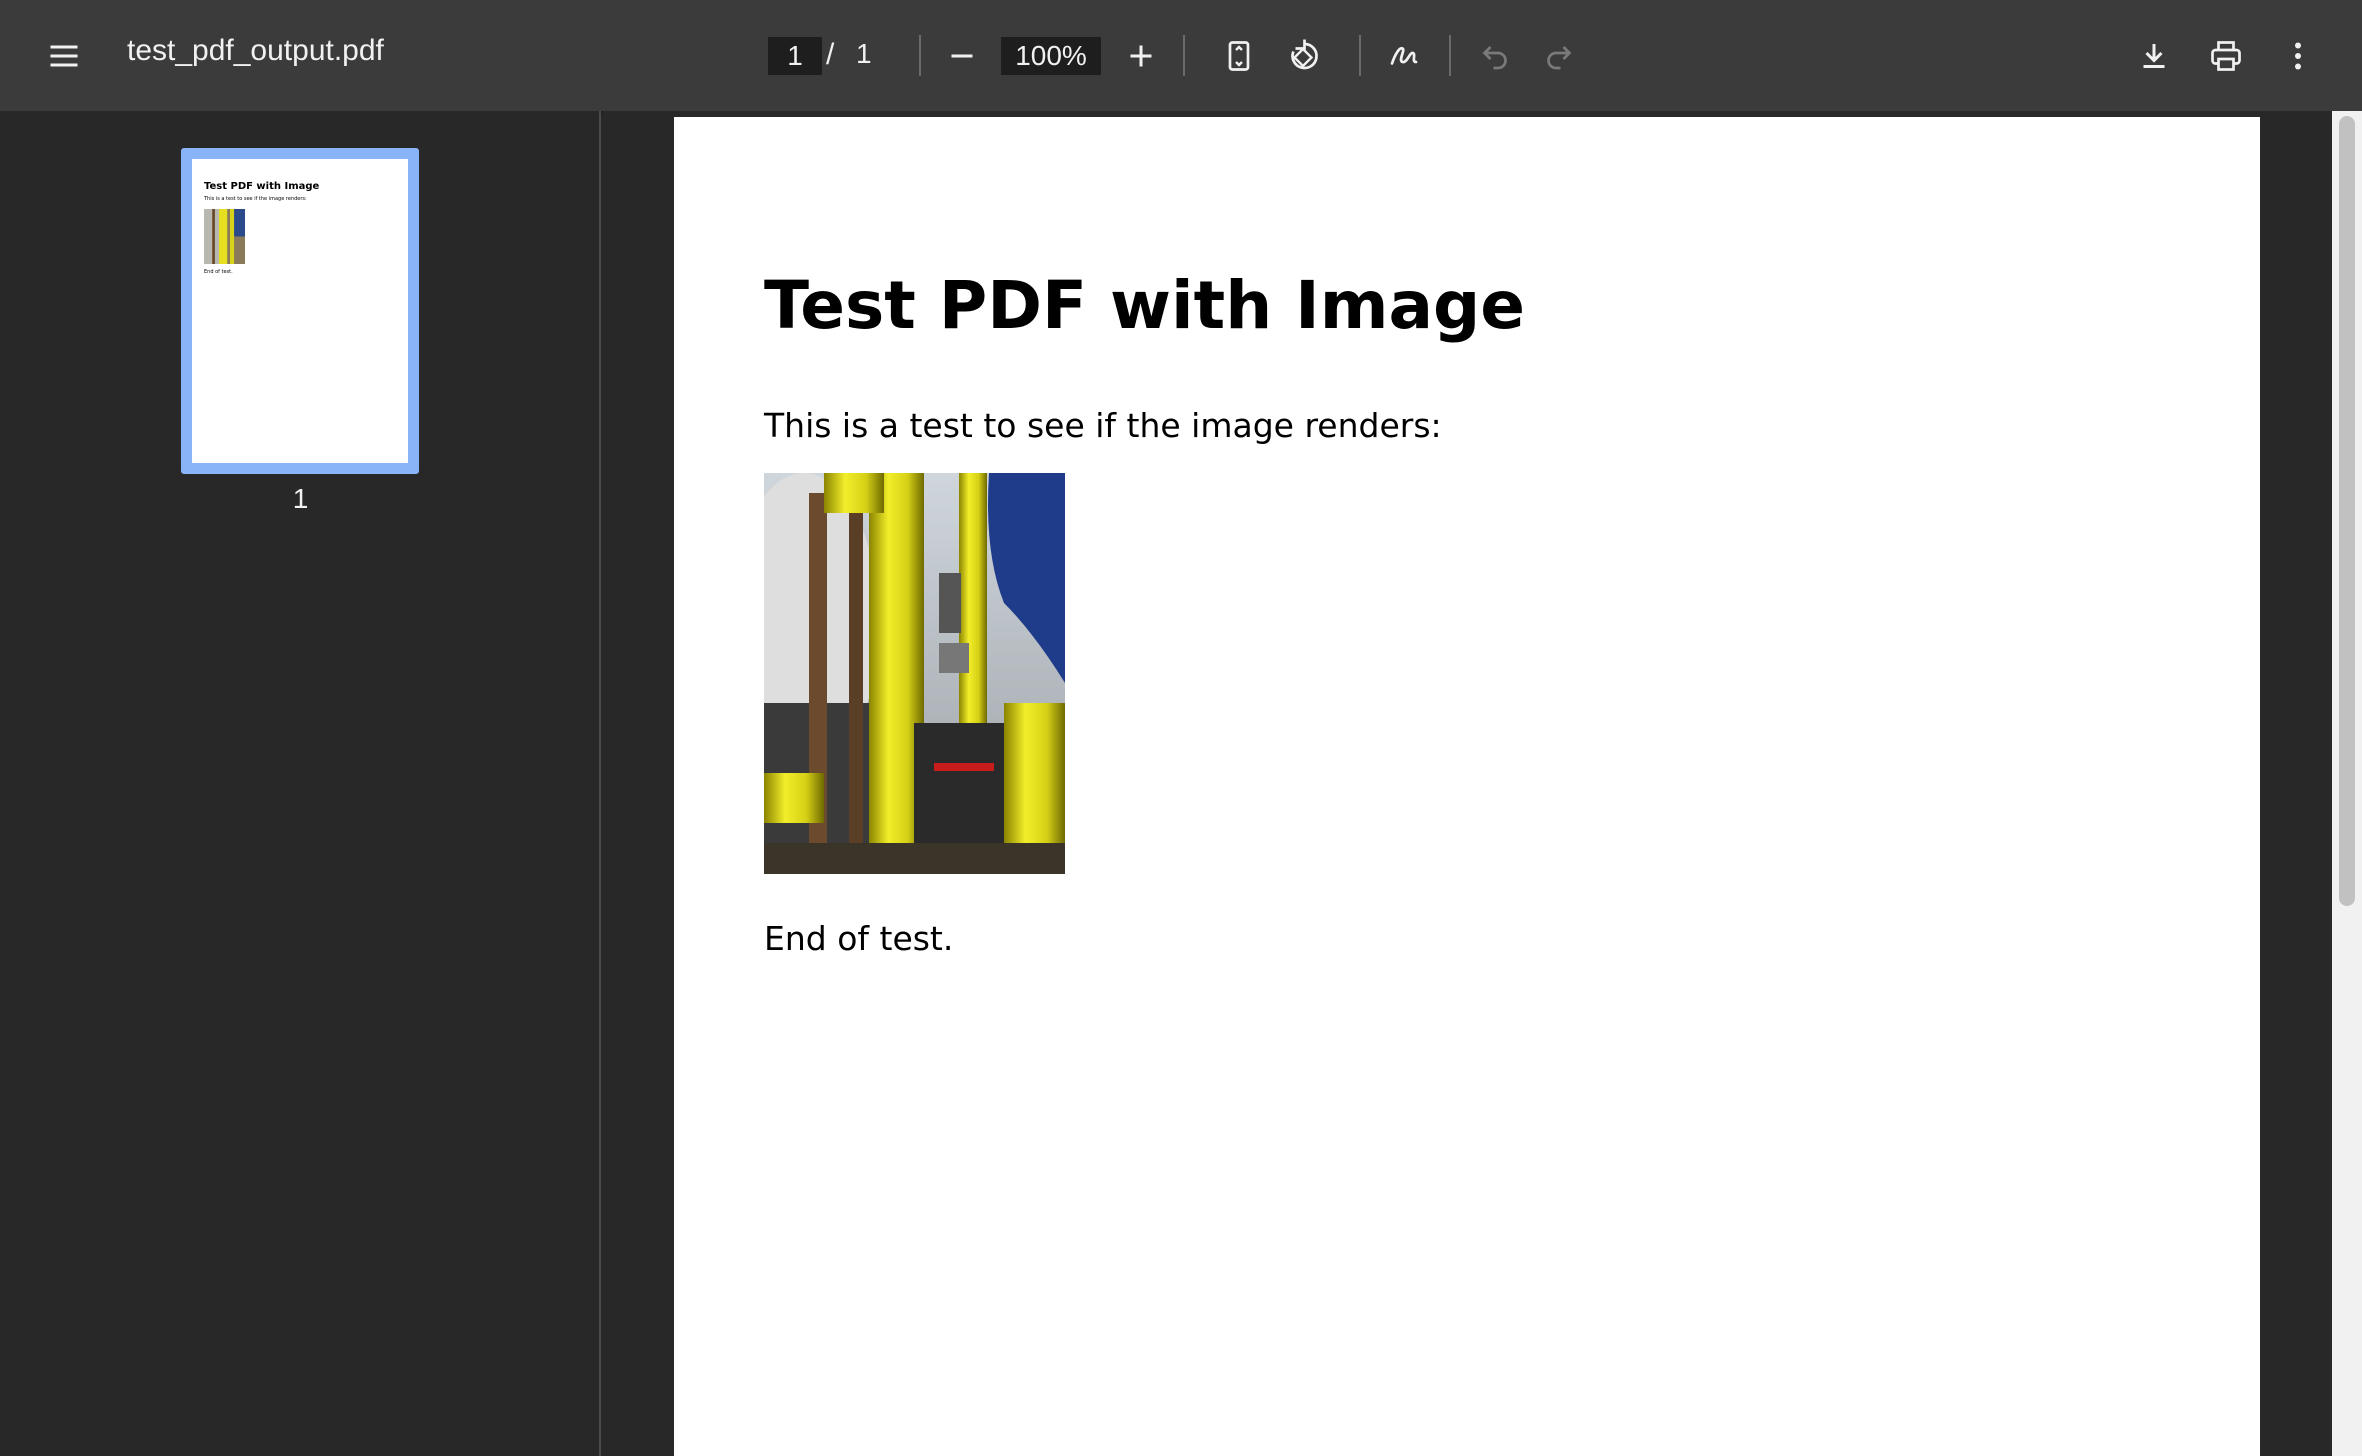  What do you see at coordinates (218, 272) in the screenshot?
I see `thumbnail-end-text: End of test.` at bounding box center [218, 272].